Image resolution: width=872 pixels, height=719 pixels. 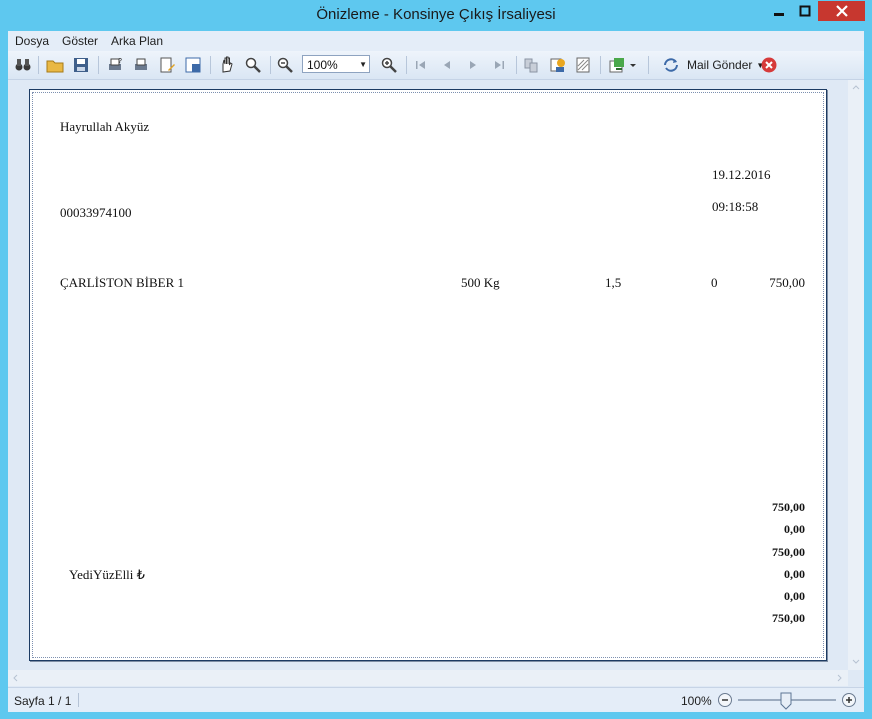 I want to click on mail-send-button: Mail Gönder ▼, so click(x=713, y=65).